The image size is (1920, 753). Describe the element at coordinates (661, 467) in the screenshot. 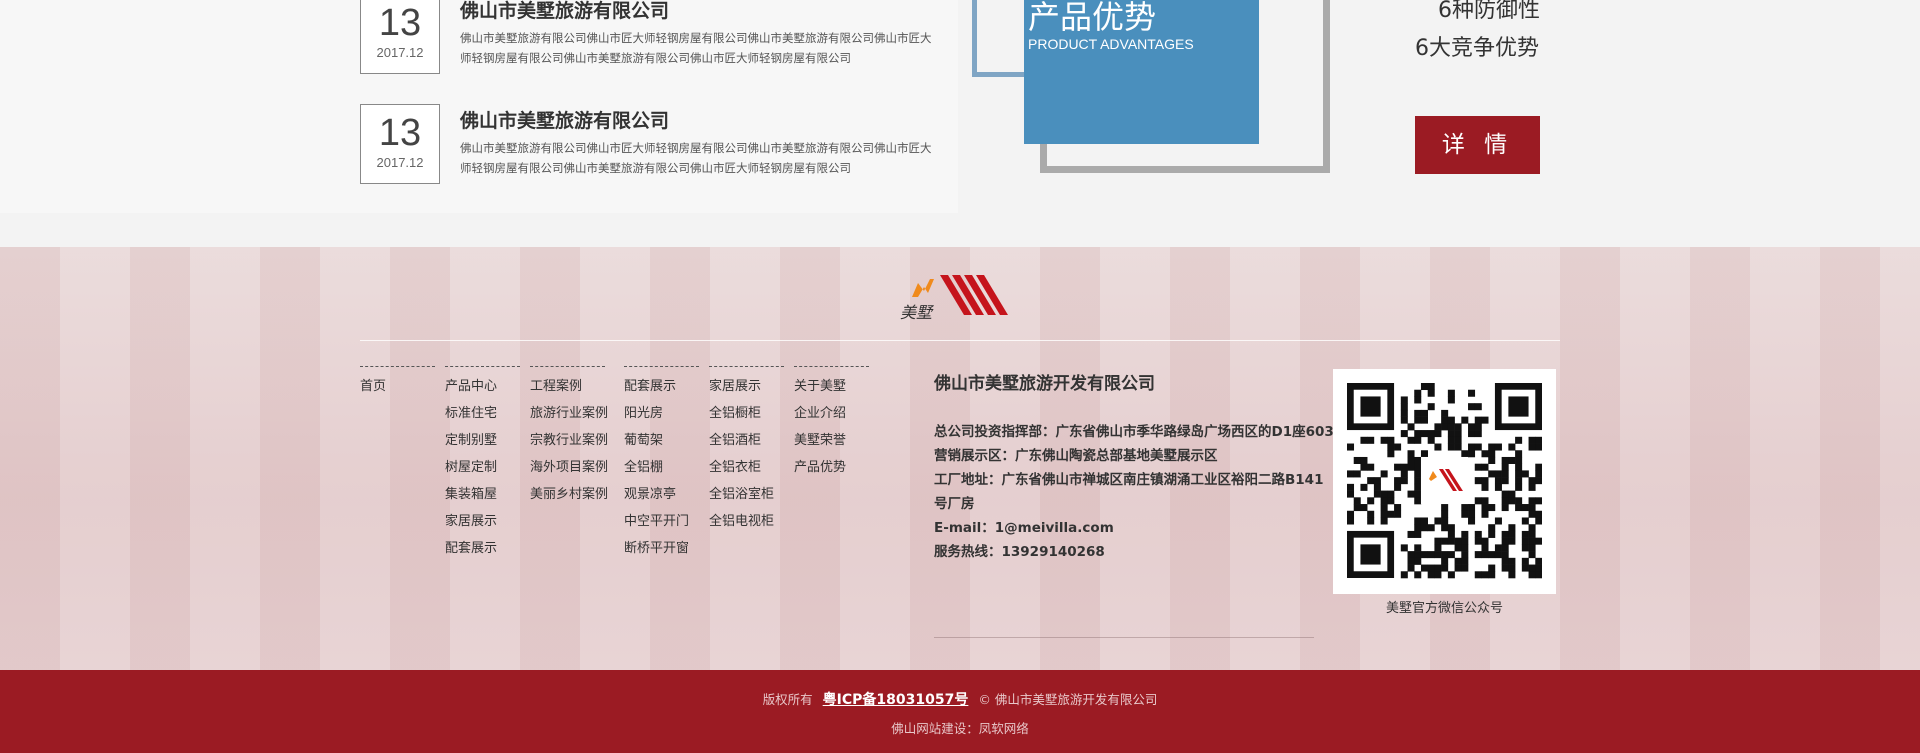

I see `footer-link: 全铝棚` at that location.